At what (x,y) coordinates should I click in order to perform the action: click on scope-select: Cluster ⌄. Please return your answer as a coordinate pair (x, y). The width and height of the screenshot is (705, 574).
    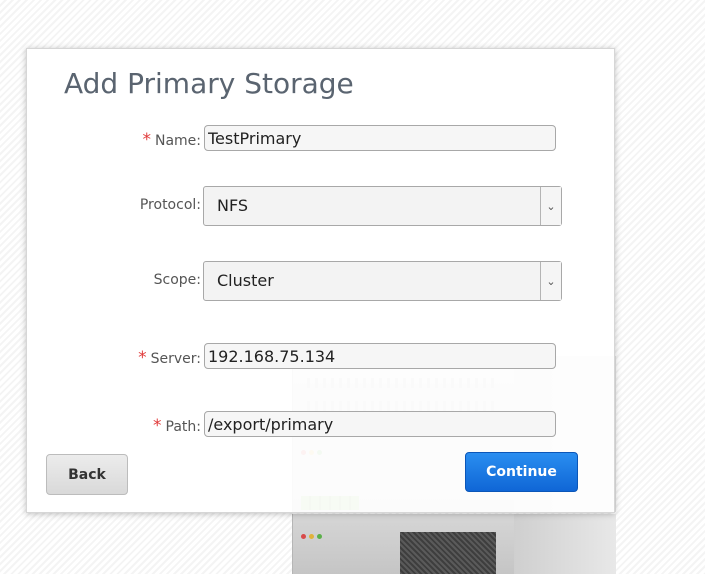
    Looking at the image, I should click on (382, 281).